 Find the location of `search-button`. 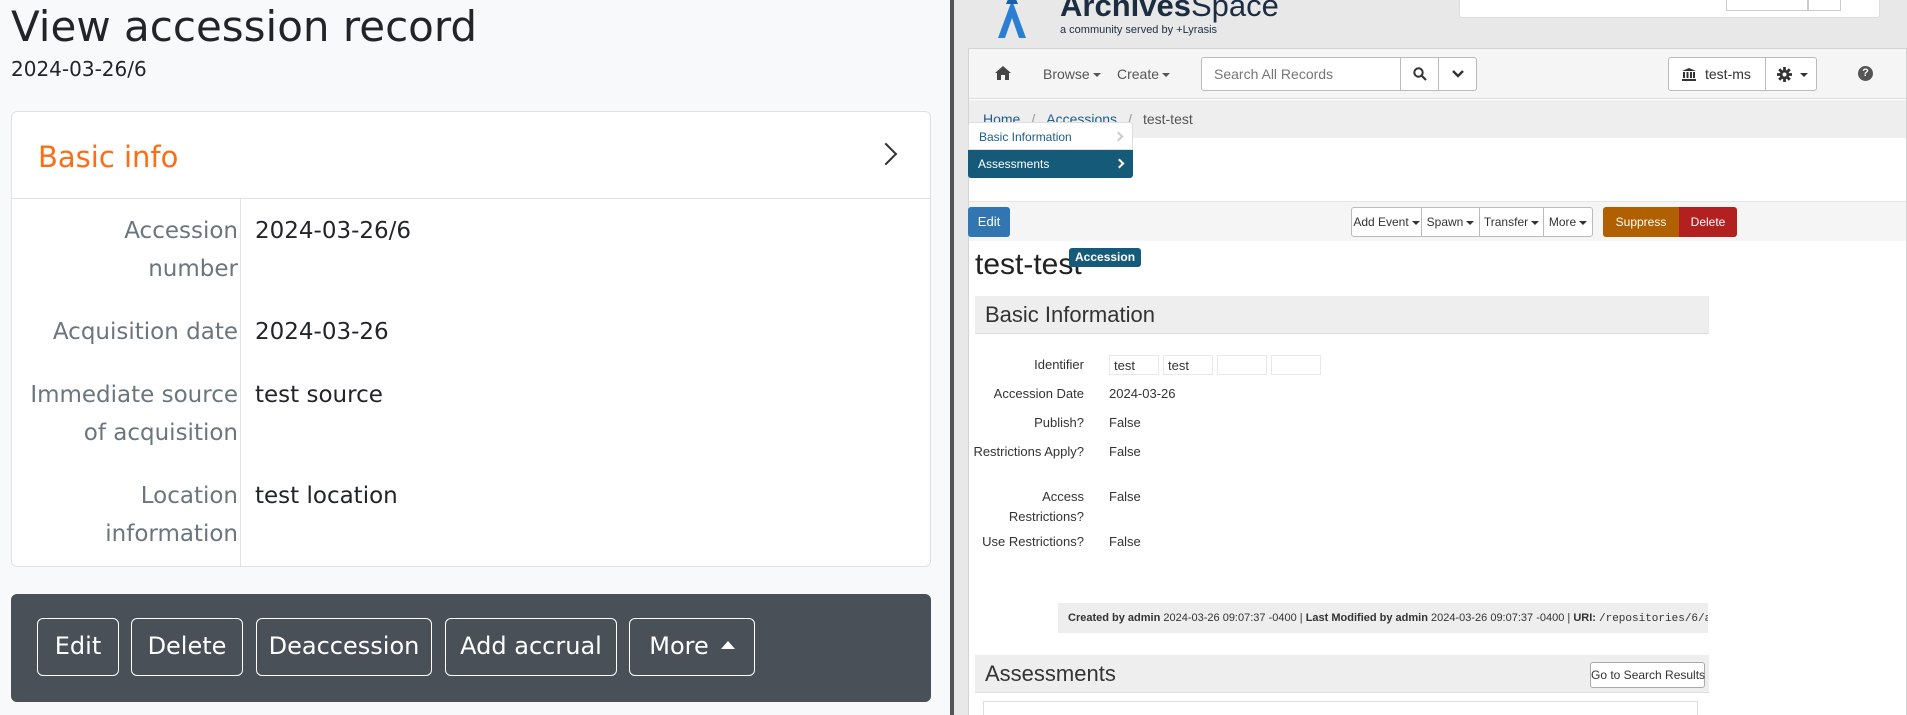

search-button is located at coordinates (1419, 74).